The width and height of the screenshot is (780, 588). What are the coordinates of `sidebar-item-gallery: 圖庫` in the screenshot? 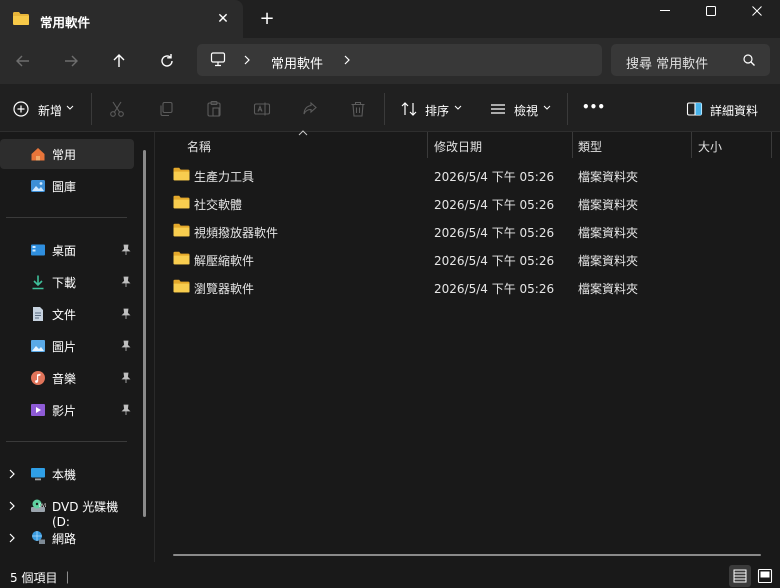 It's located at (67, 186).